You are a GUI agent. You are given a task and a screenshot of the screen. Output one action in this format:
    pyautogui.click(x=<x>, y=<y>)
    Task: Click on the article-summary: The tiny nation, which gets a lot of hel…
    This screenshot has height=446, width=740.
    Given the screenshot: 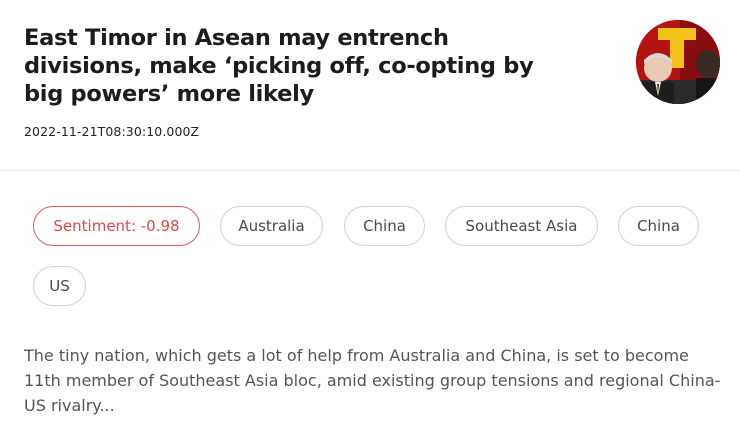 What is the action you would take?
    pyautogui.click(x=372, y=380)
    